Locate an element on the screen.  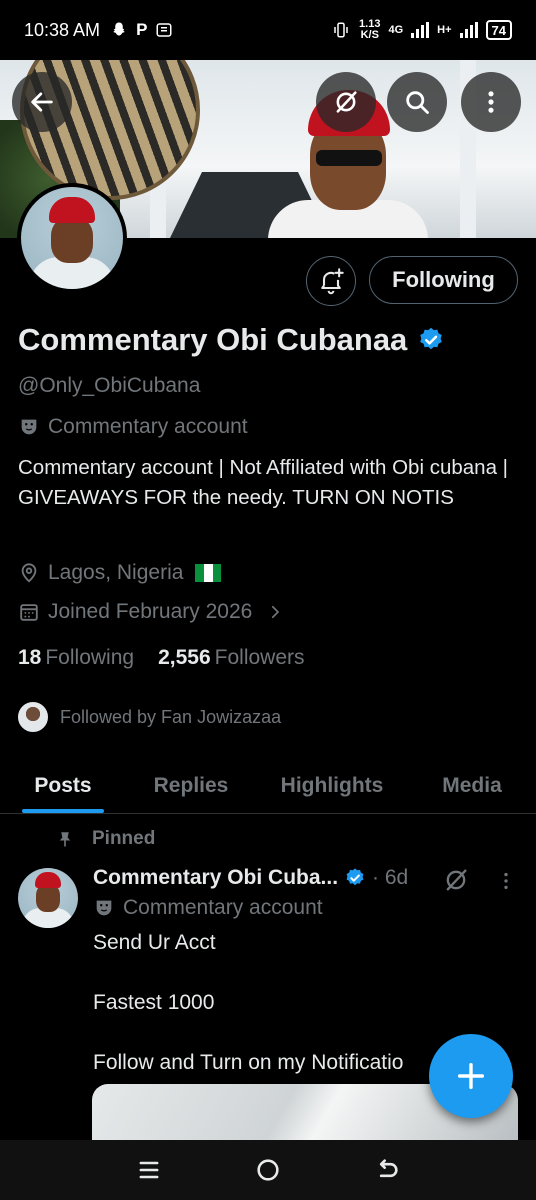
search-icon is located at coordinates (417, 102).